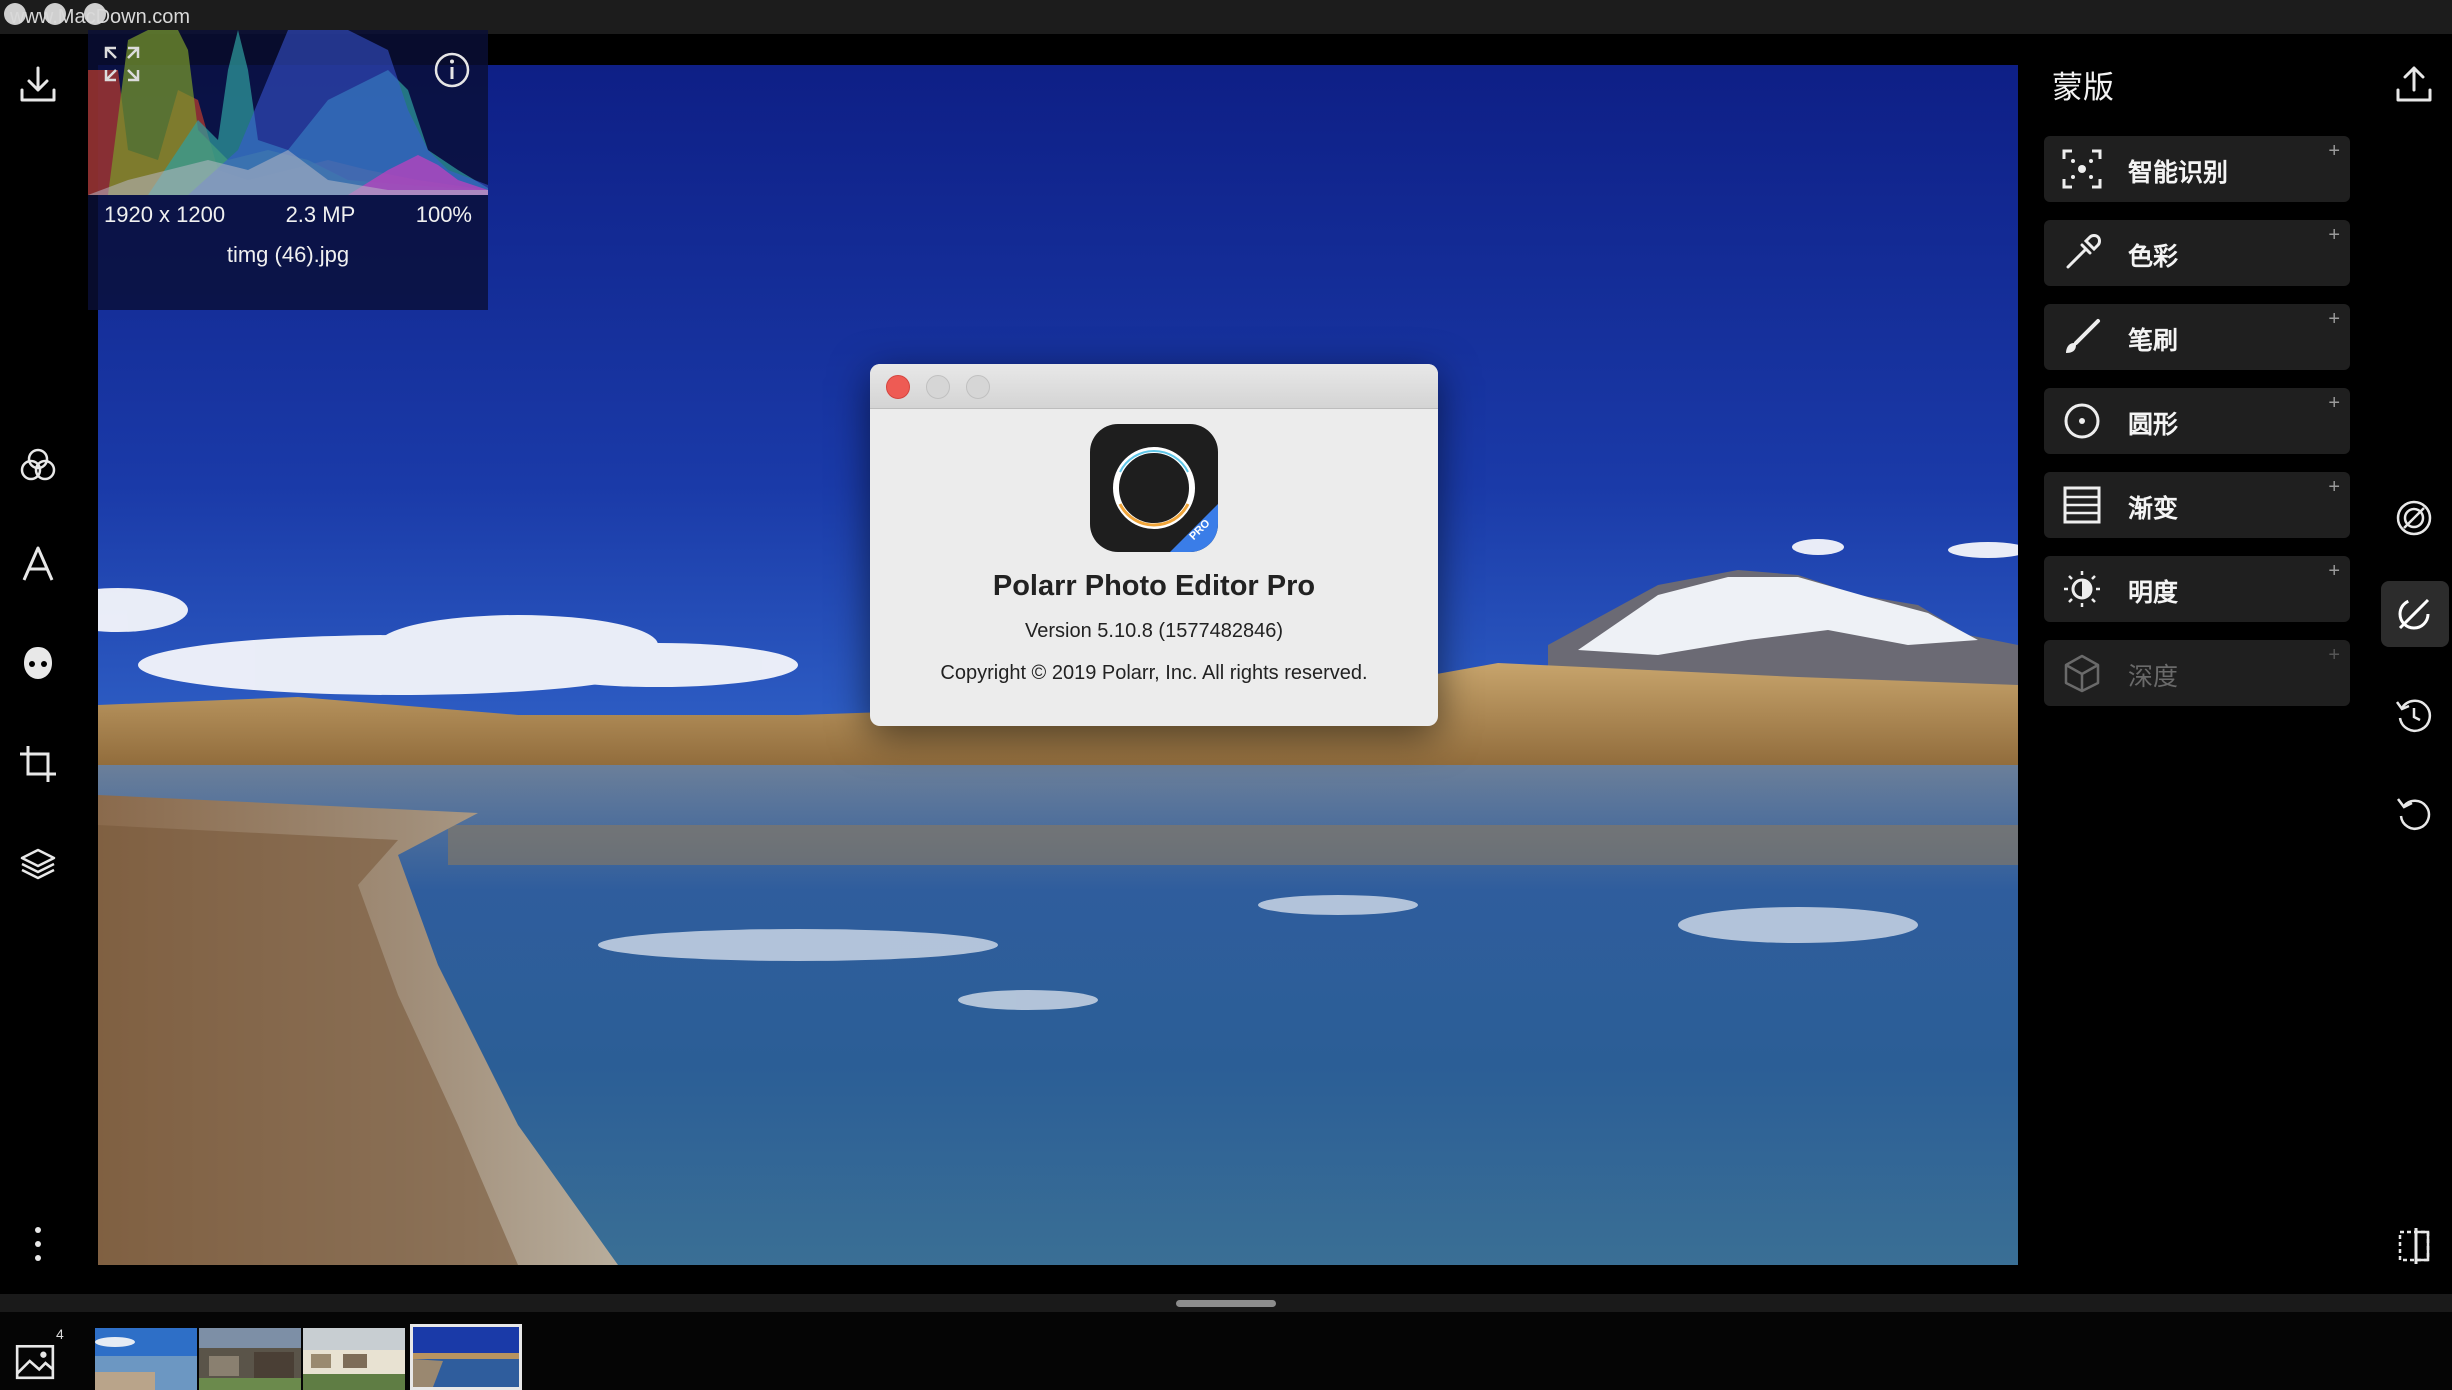 This screenshot has height=1390, width=2452. I want to click on text-button, so click(38, 564).